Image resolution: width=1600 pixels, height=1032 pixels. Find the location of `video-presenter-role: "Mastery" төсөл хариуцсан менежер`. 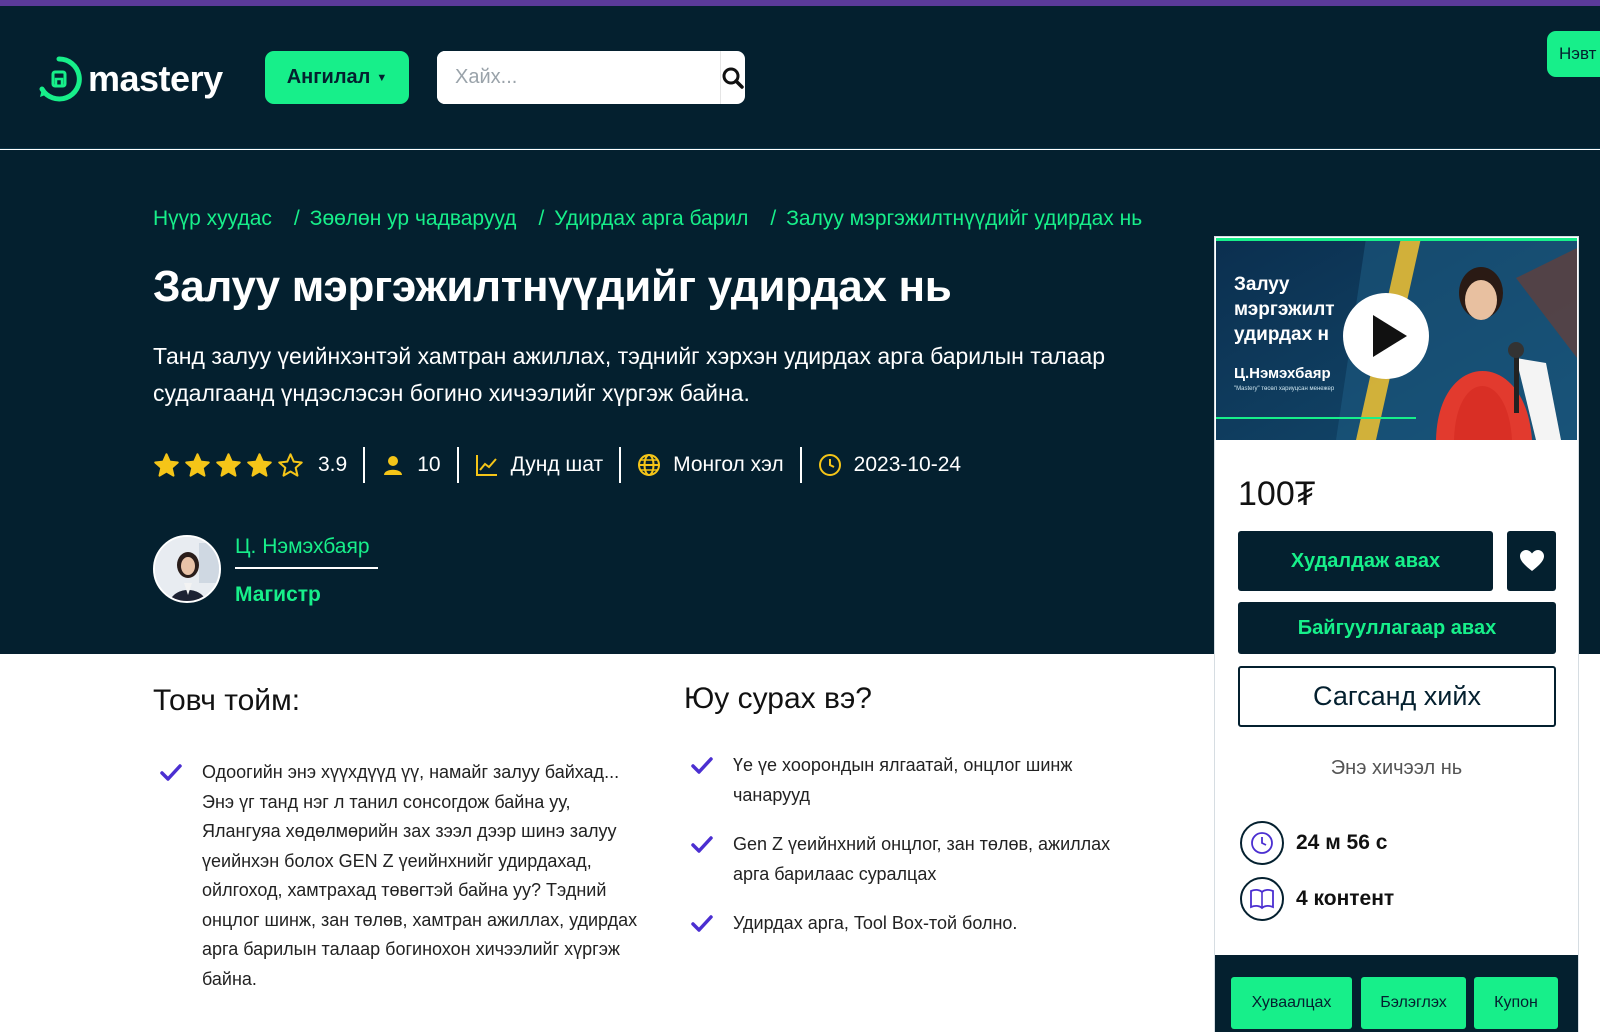

video-presenter-role: "Mastery" төсөл хариуцсан менежер is located at coordinates (1284, 389).